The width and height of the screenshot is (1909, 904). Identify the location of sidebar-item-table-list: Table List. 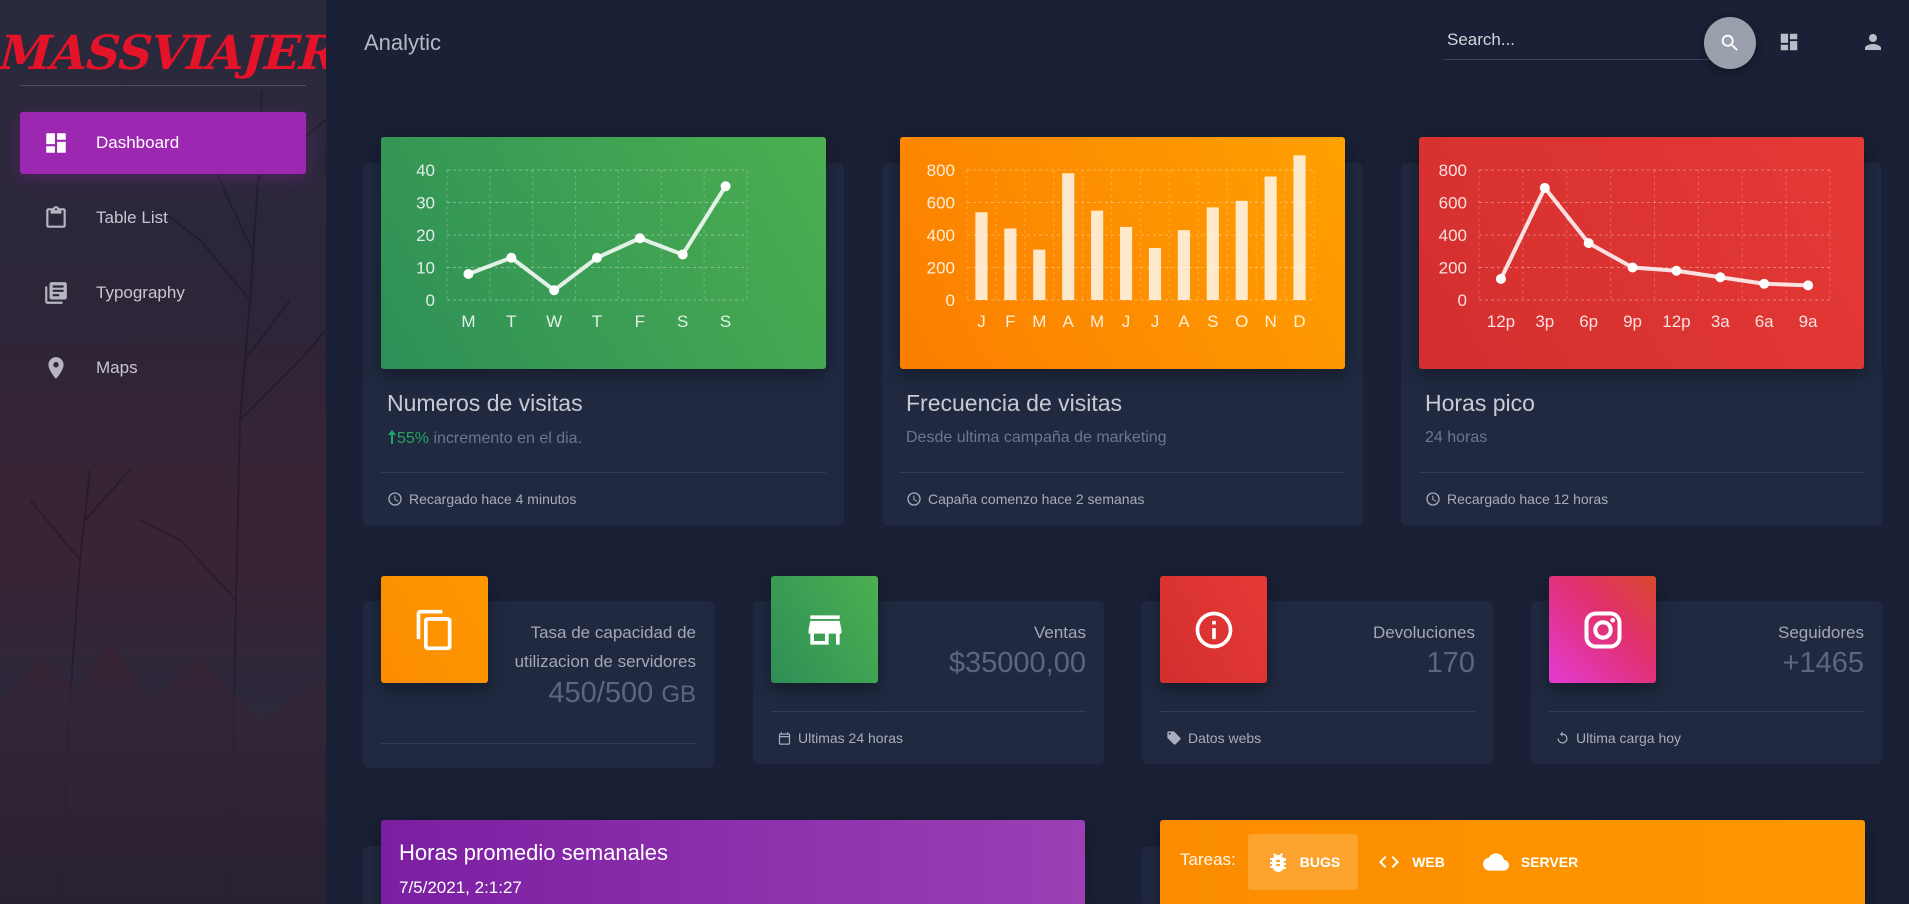
(163, 218).